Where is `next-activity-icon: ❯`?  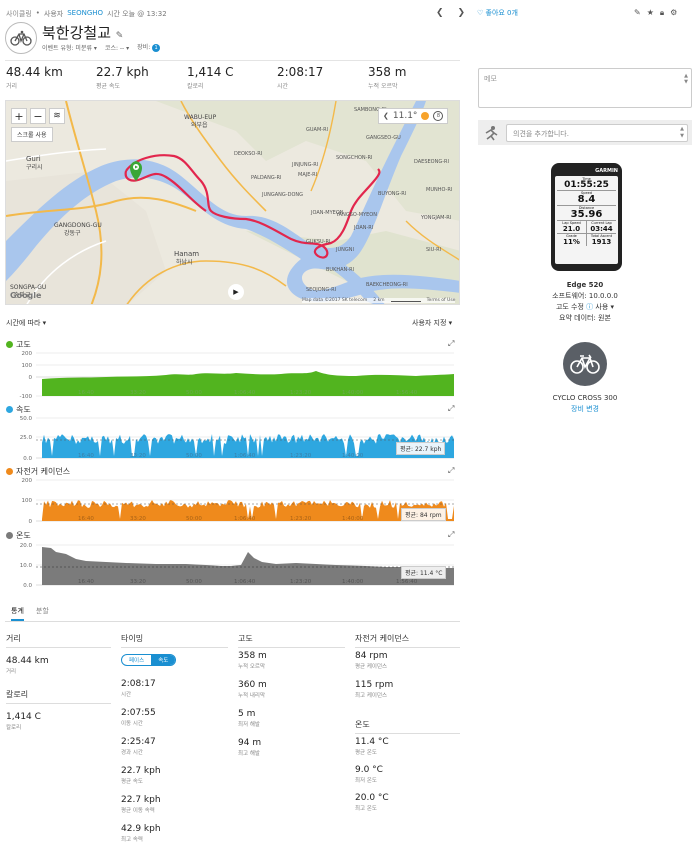
next-activity-icon: ❯ is located at coordinates (462, 13).